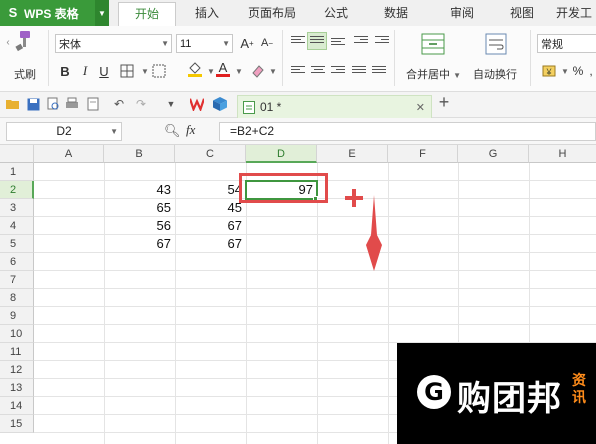 The width and height of the screenshot is (596, 444). Describe the element at coordinates (17, 280) in the screenshot. I see `row-header-7: 7` at that location.